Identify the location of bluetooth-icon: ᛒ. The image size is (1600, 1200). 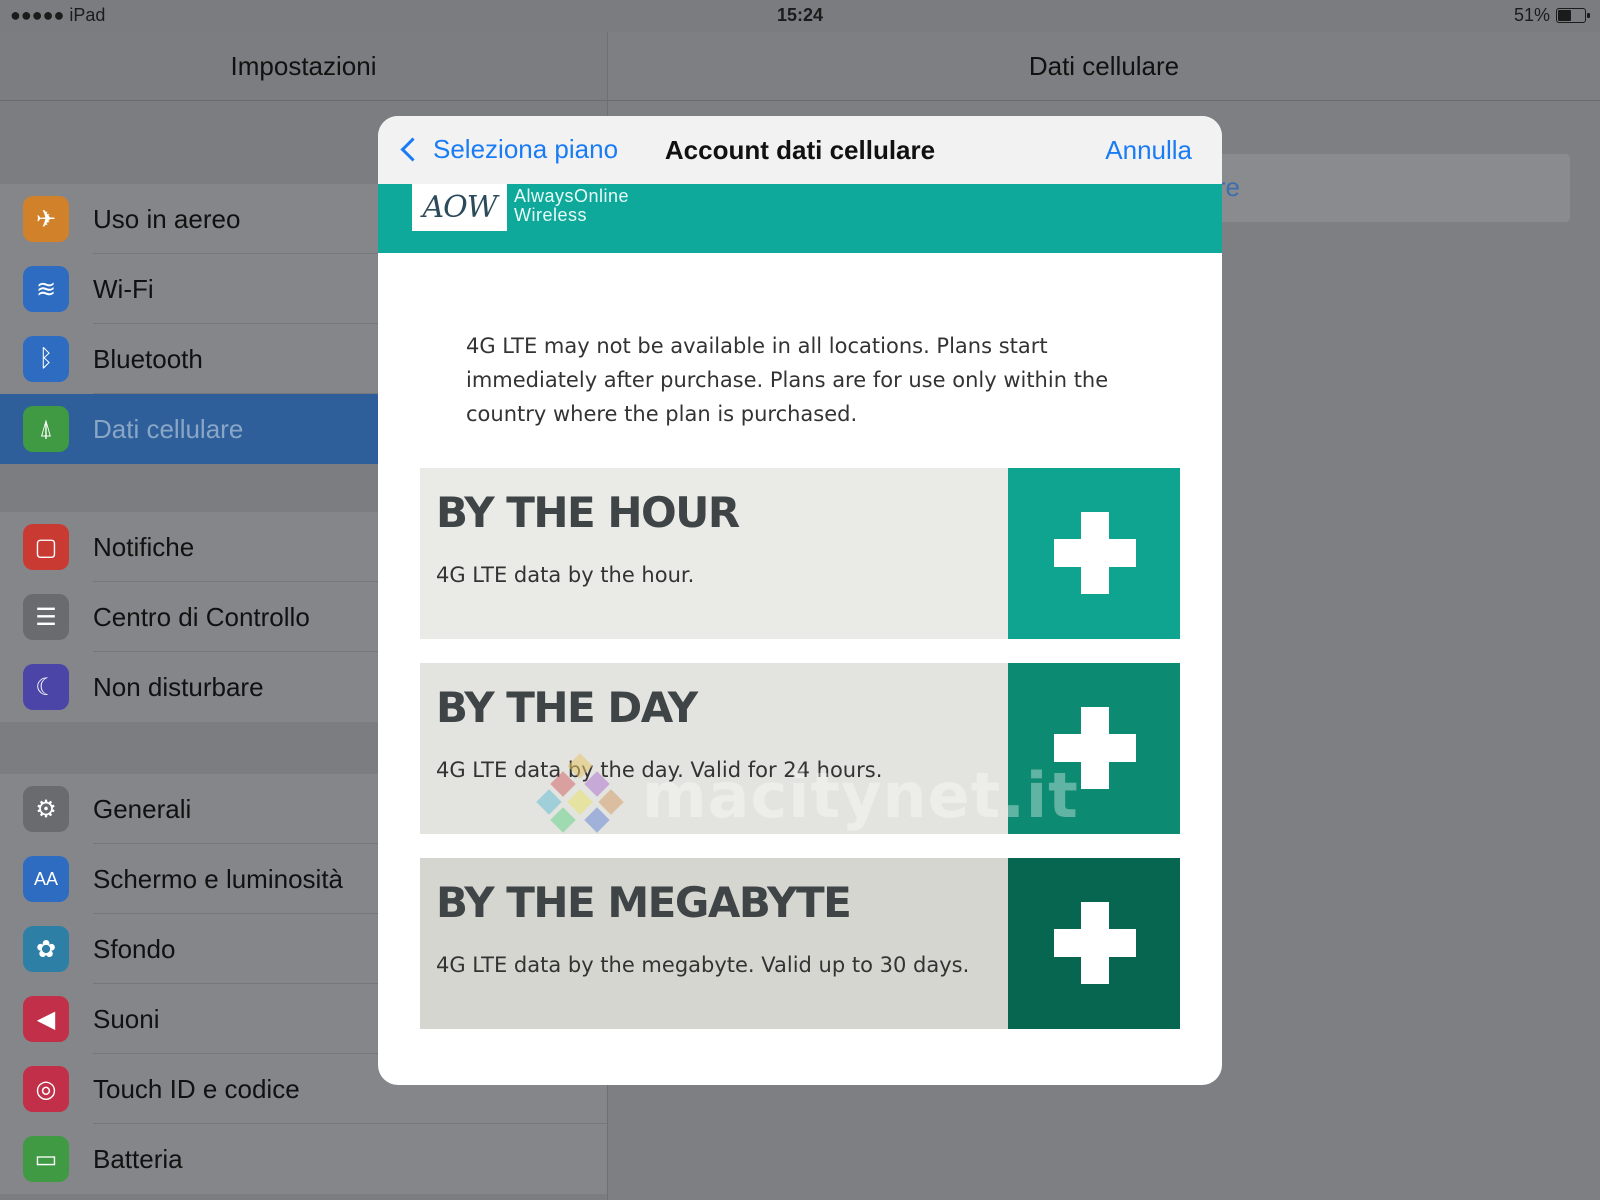
(46, 359).